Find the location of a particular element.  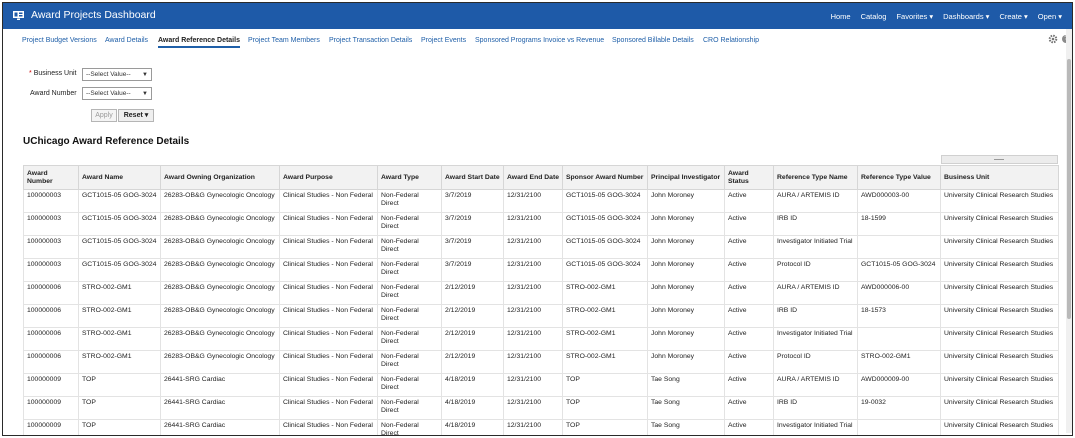

tab-sponsored-programs-invoice-vs-revenue: Sponsored Programs Invoice vs Revenue is located at coordinates (539, 40).